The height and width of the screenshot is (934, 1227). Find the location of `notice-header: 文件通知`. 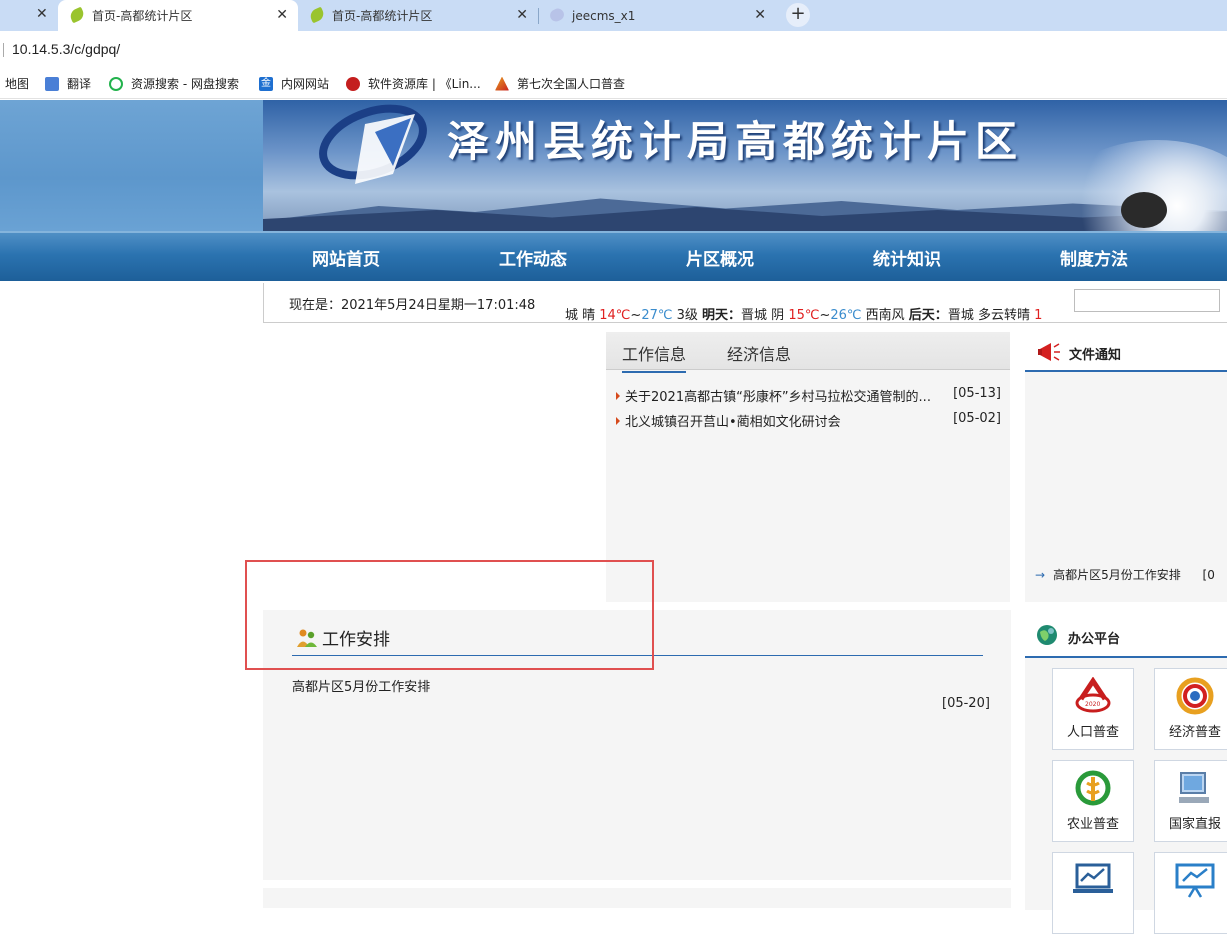

notice-header: 文件通知 is located at coordinates (1126, 352).